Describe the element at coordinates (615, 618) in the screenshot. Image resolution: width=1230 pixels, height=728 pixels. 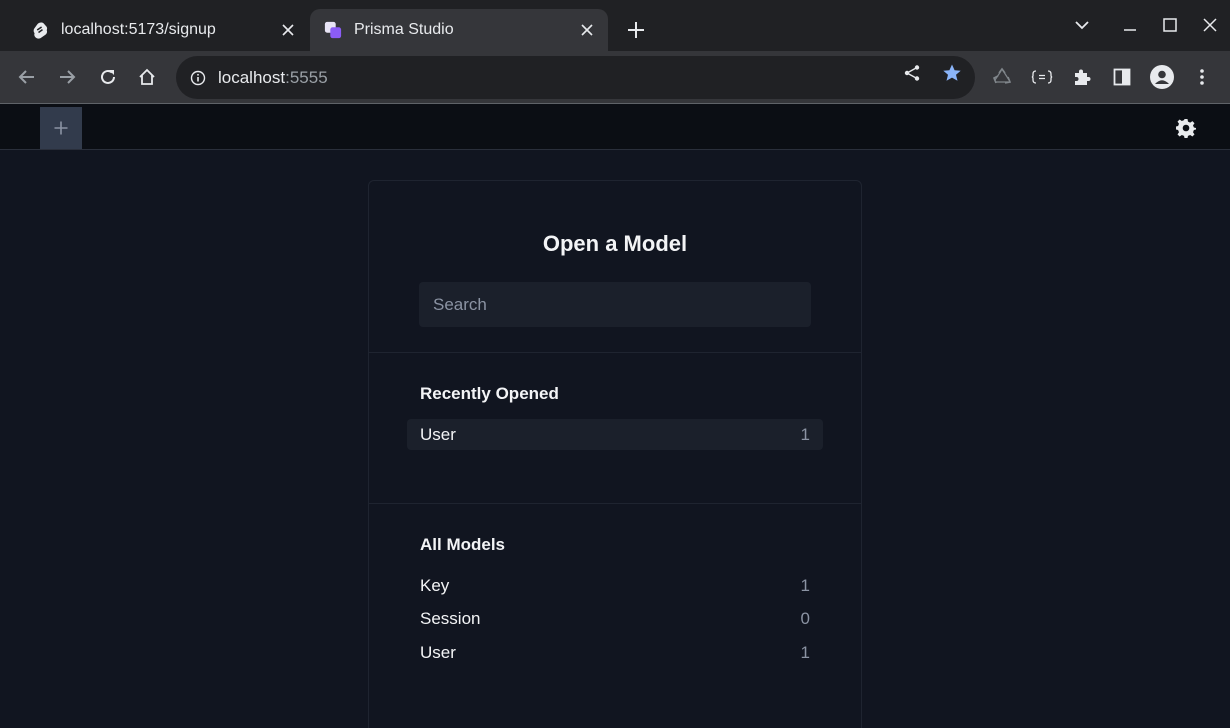
I see `model-item-session: Session 0` at that location.